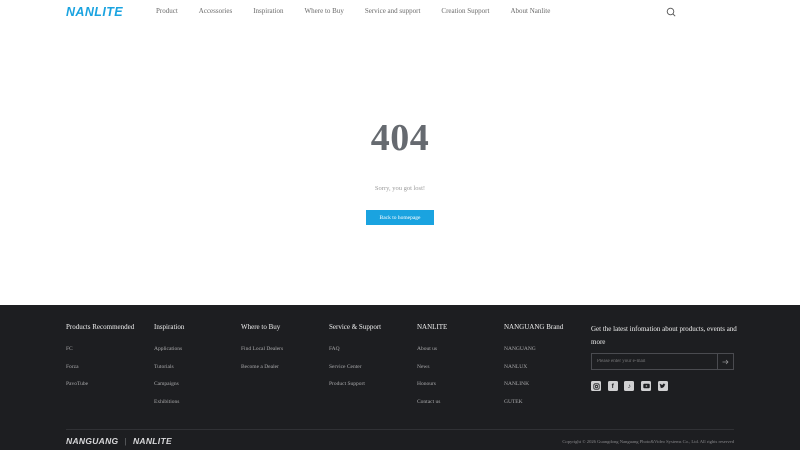 Image resolution: width=800 pixels, height=450 pixels. Describe the element at coordinates (432, 327) in the screenshot. I see `footer-col-title: NANLITE` at that location.